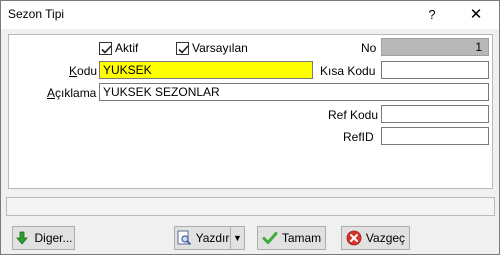 Image resolution: width=500 pixels, height=255 pixels. I want to click on aciklama-label: Açıklama, so click(72, 93).